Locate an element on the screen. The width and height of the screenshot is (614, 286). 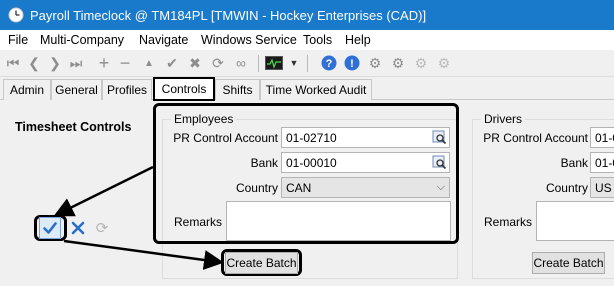
refresh-button: ⟳ is located at coordinates (102, 228).